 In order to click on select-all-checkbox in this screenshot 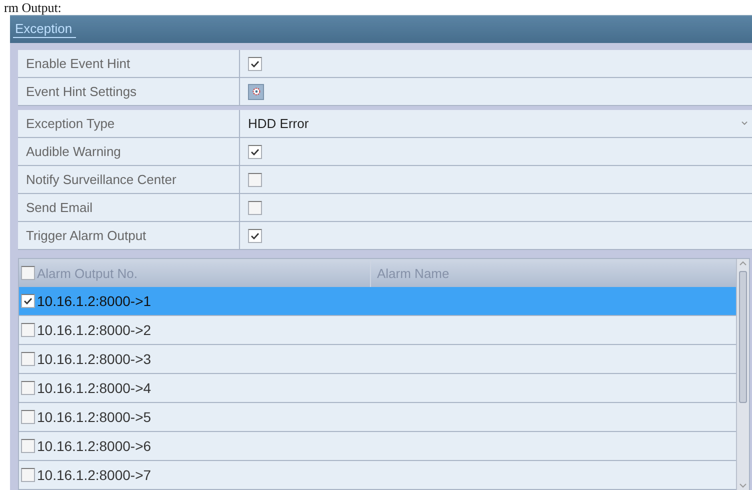, I will do `click(28, 273)`.